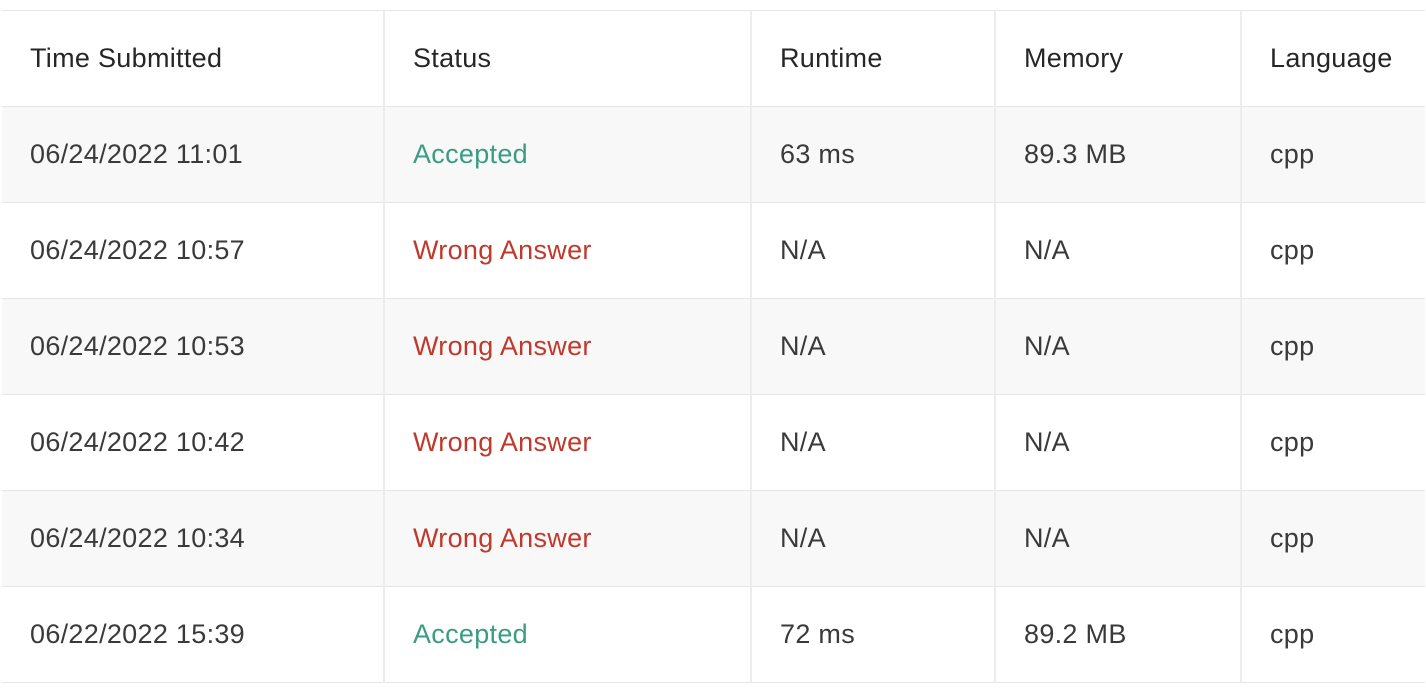 This screenshot has height=698, width=1426. Describe the element at coordinates (193, 538) in the screenshot. I see `cell-time-submitted: 06/24/2022 10:34` at that location.